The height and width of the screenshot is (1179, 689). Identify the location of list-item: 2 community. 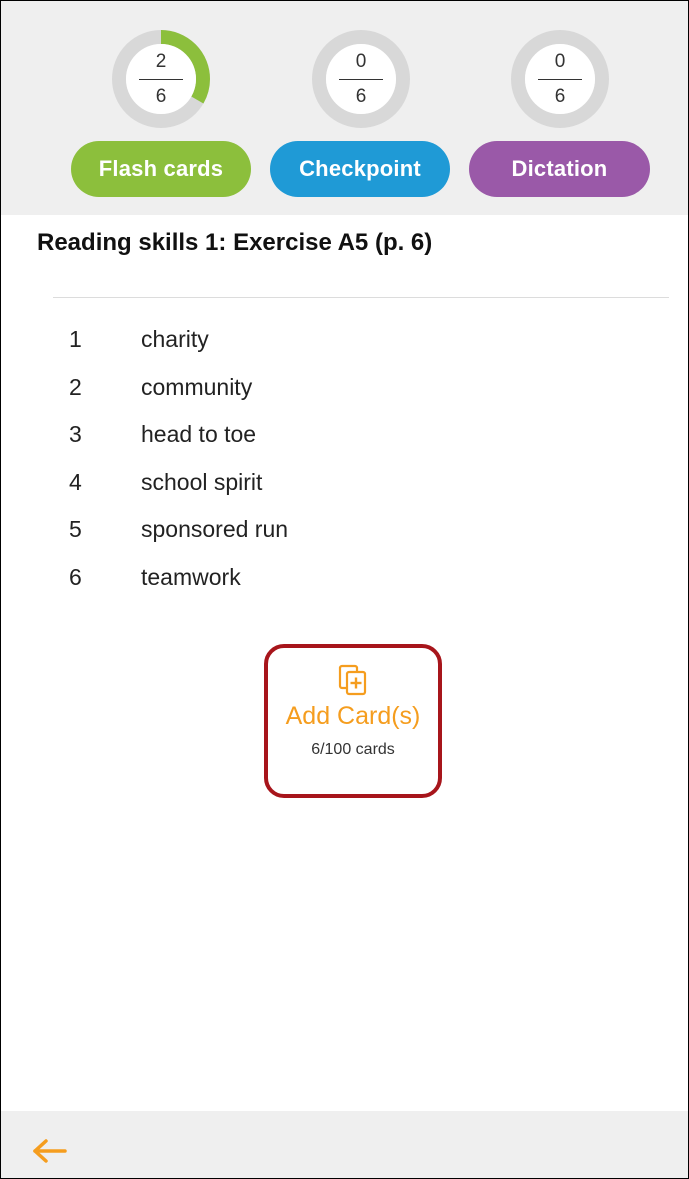
(178, 398).